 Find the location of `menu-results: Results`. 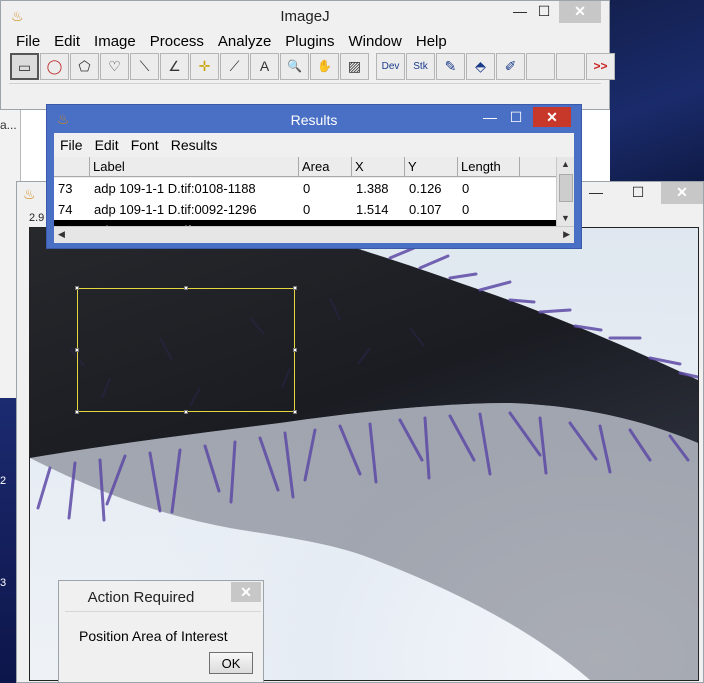

menu-results: Results is located at coordinates (194, 145).